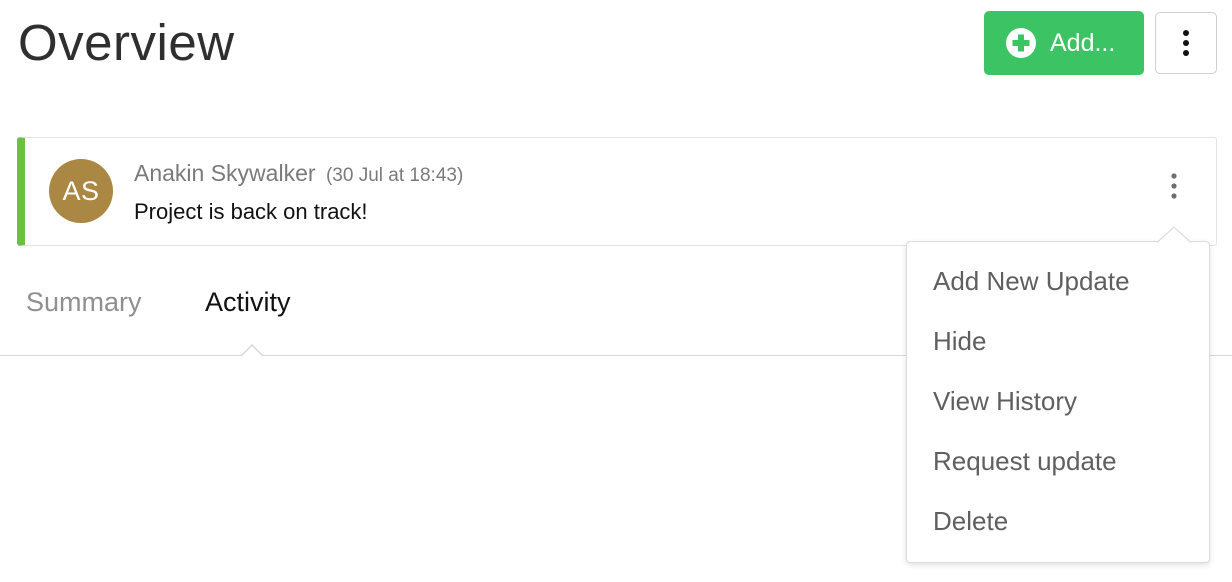 This screenshot has width=1232, height=582. Describe the element at coordinates (225, 173) in the screenshot. I see `author-name: Anakin Skywalker` at that location.